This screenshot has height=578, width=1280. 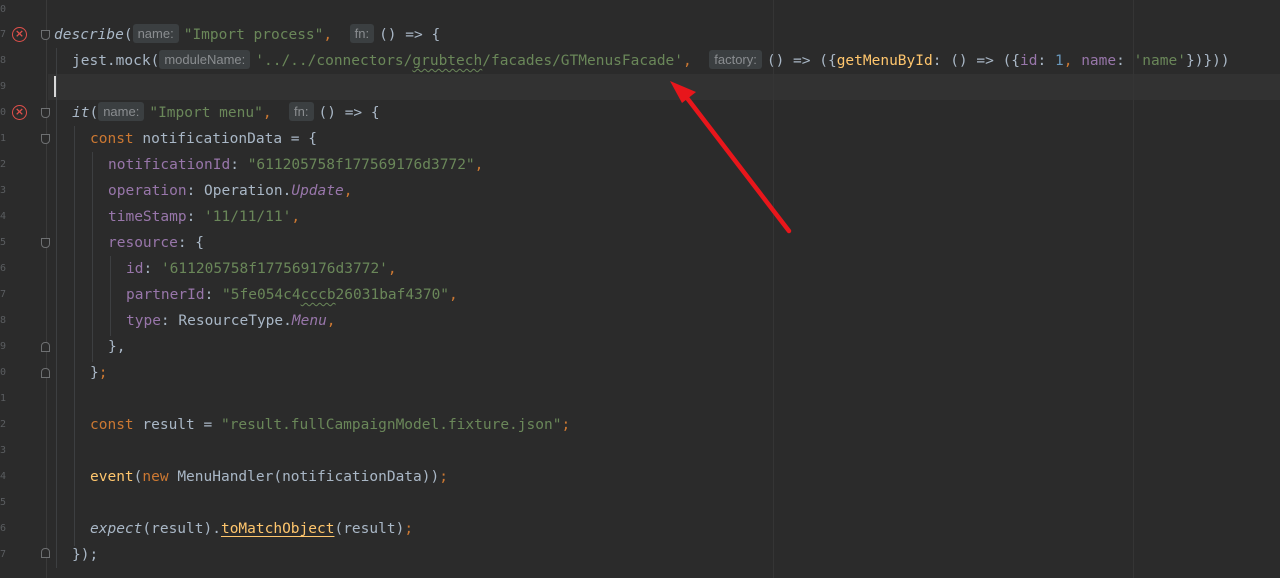 I want to click on annotation-arrow, so click(x=731, y=157).